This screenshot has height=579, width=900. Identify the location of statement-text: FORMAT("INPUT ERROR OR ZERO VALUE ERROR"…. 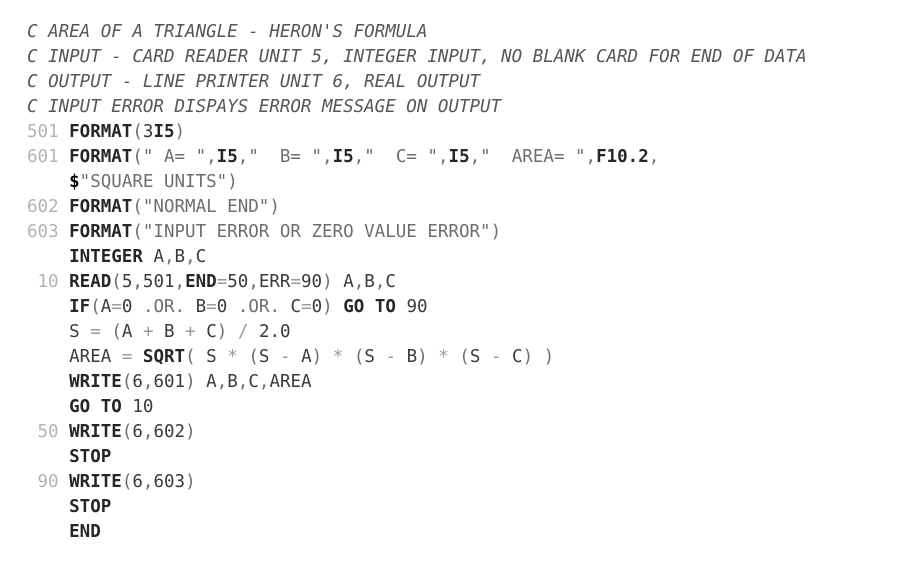
(285, 232).